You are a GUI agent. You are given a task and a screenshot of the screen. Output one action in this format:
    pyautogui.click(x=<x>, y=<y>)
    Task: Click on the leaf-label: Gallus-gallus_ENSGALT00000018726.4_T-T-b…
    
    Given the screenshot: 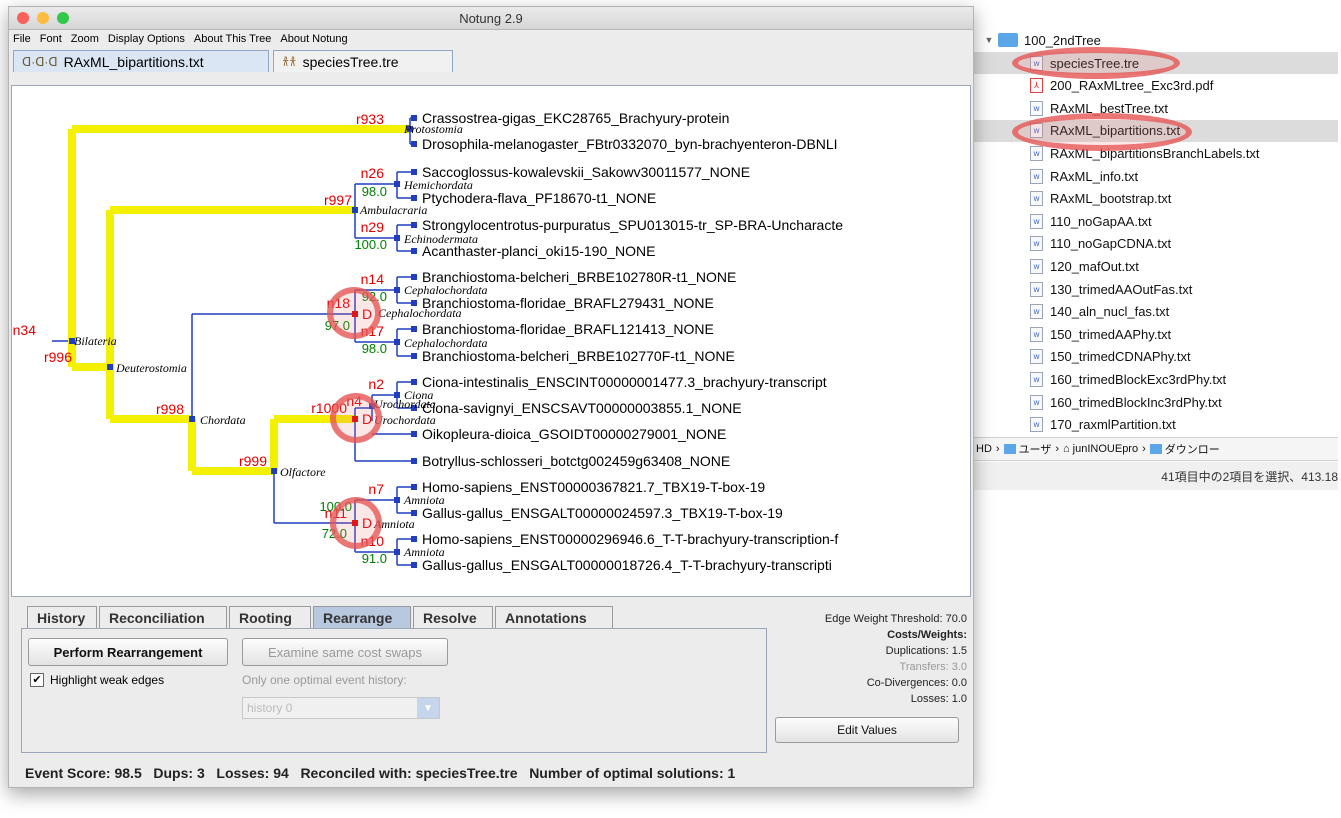 What is the action you would take?
    pyautogui.click(x=627, y=565)
    